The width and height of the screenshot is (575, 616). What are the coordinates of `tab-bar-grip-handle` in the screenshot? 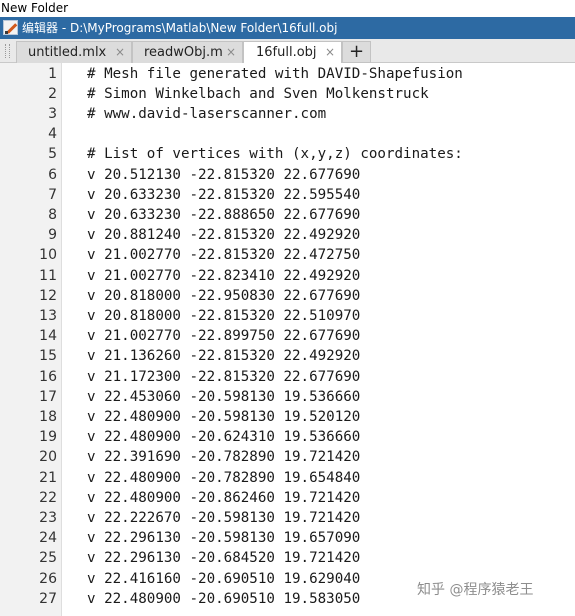 It's located at (7, 51).